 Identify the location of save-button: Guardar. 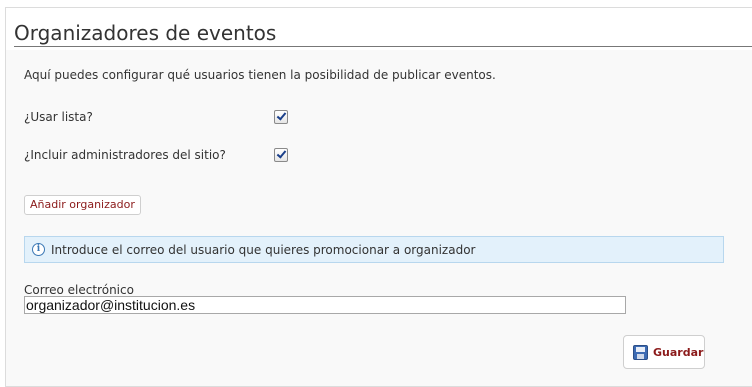
(664, 352).